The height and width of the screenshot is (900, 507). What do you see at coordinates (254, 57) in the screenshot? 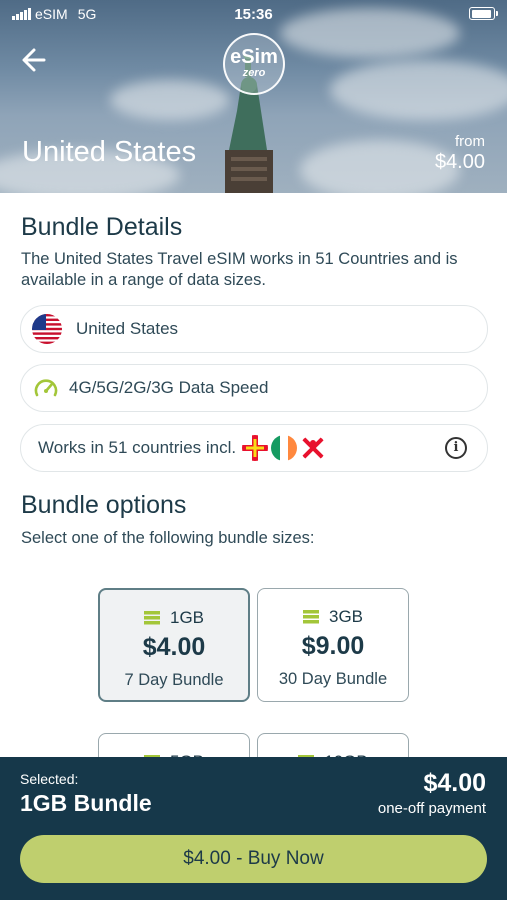
I see `logo-text: eSim` at bounding box center [254, 57].